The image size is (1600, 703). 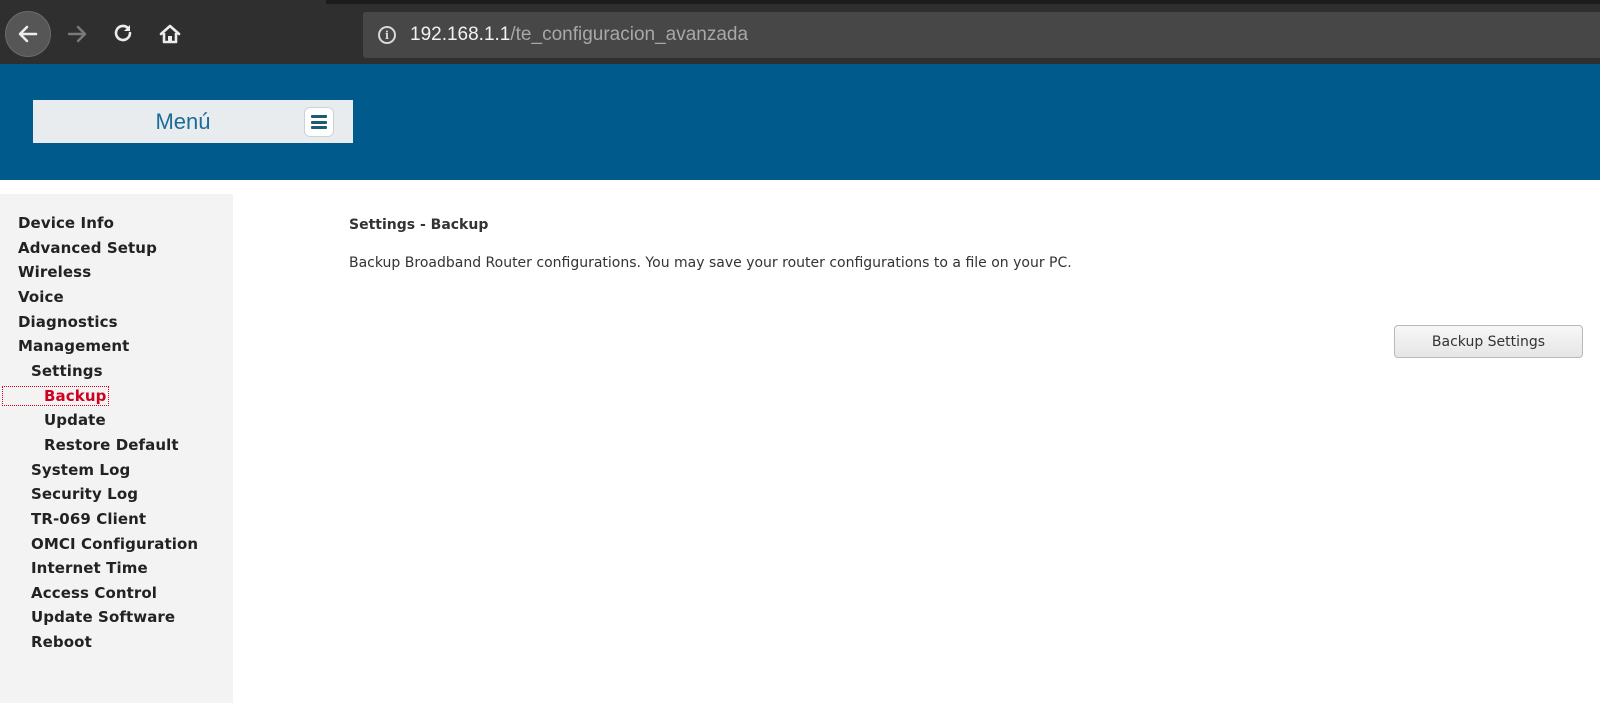 I want to click on sidebar-item-device-info: Device Info, so click(x=66, y=223).